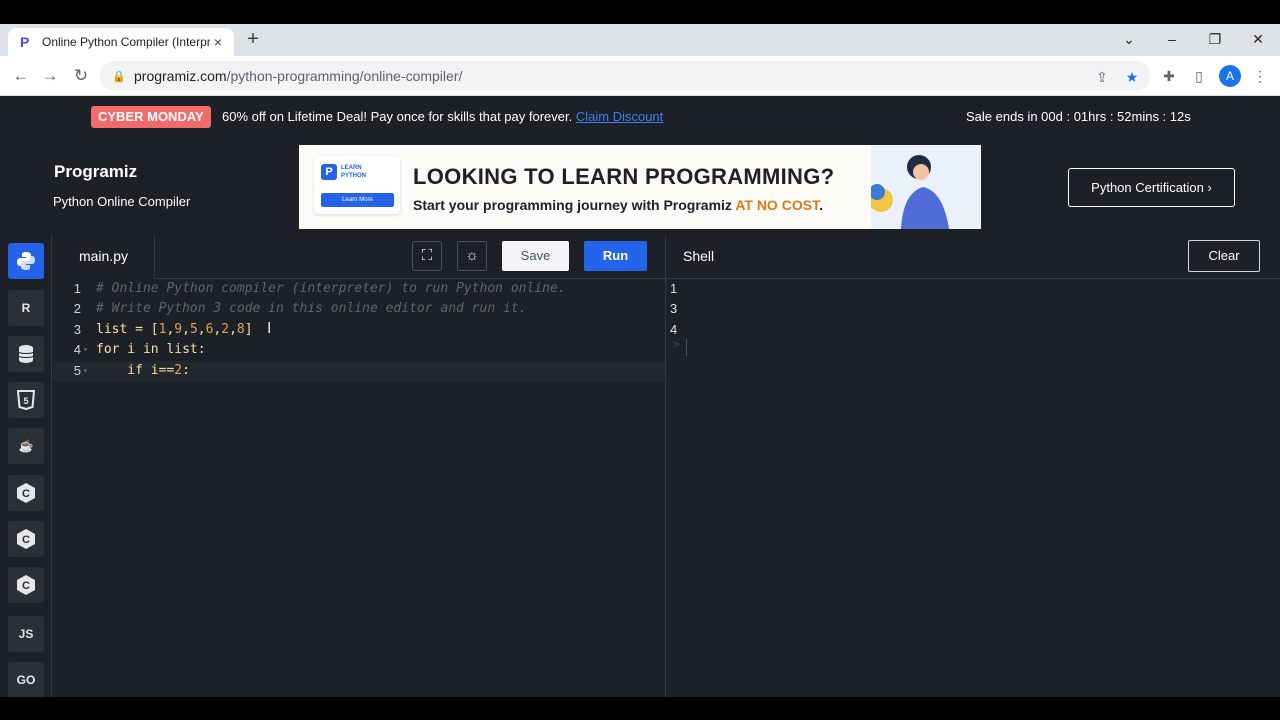 This screenshot has width=1280, height=720. I want to click on new-tab-button: +, so click(253, 39).